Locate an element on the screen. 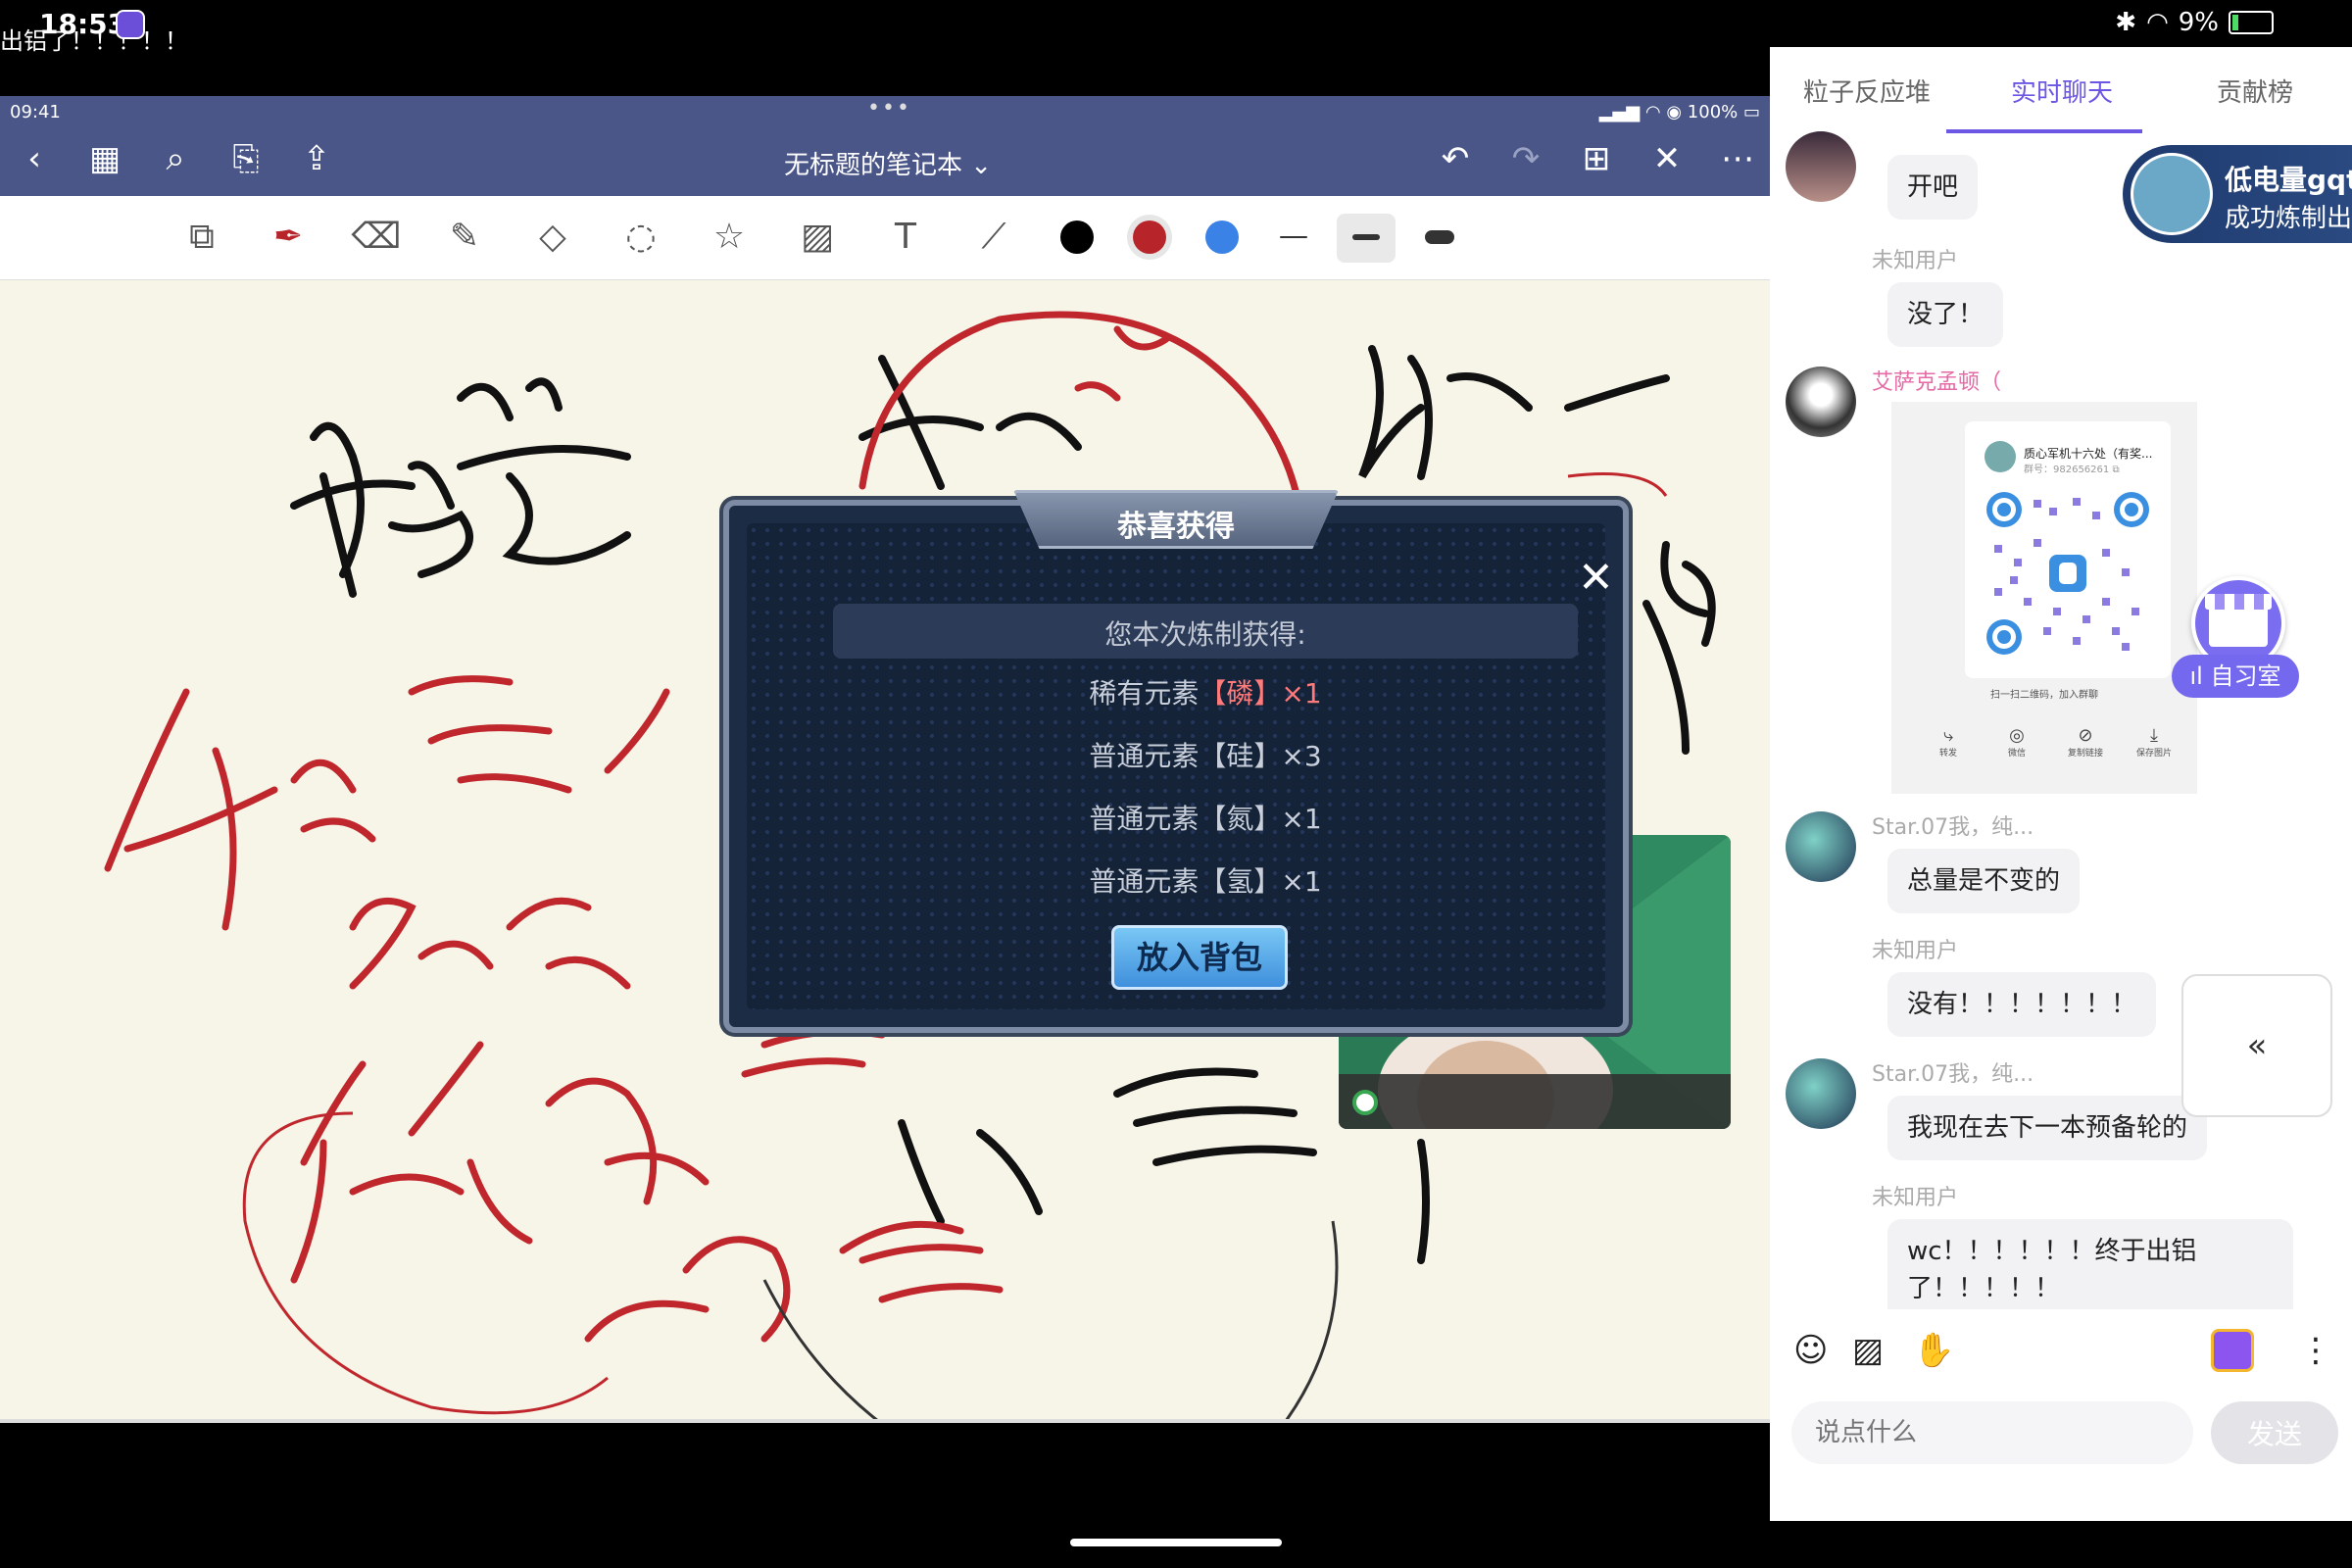  lasso-icon: ◌ is located at coordinates (640, 237).